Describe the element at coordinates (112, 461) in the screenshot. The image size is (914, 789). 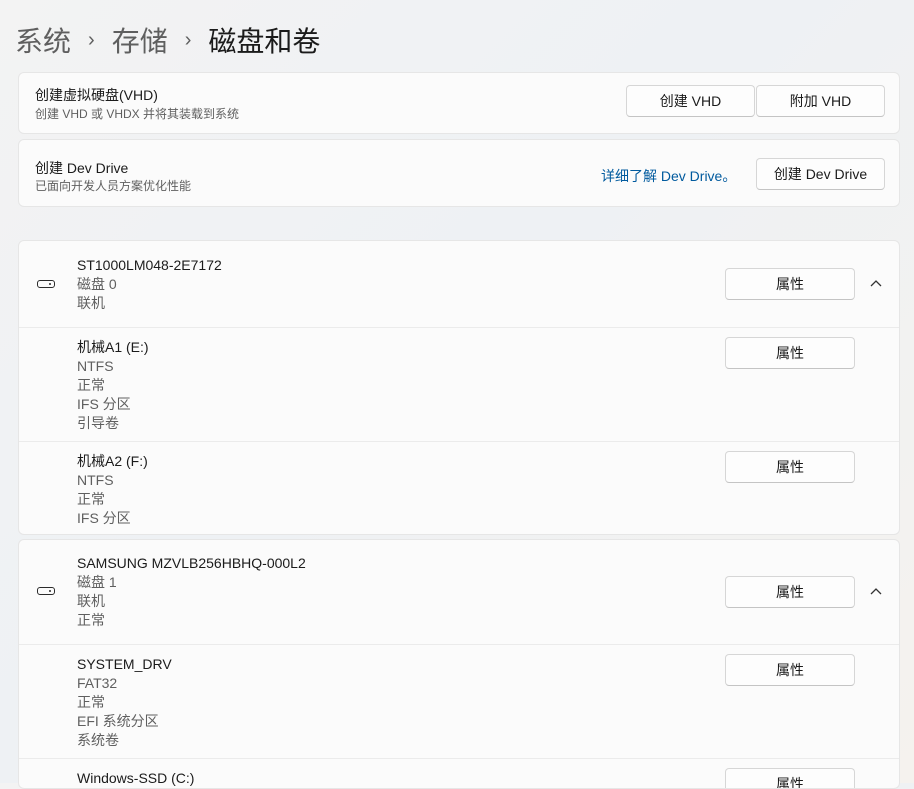
I see `volume-name: 机械A2 (F:)` at that location.